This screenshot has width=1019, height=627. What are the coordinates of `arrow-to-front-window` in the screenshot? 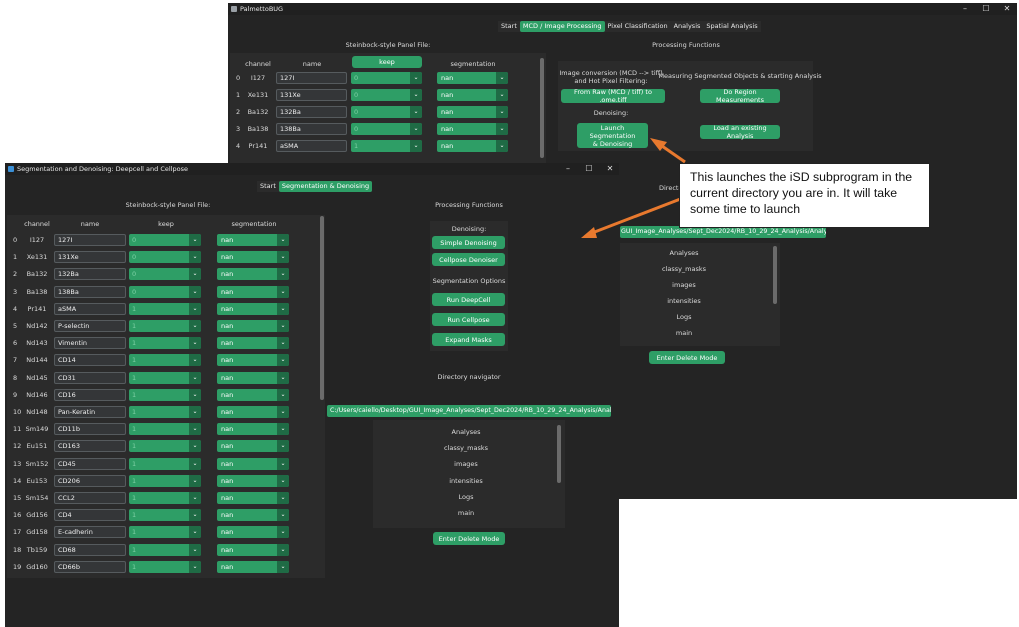 It's located at (637, 215).